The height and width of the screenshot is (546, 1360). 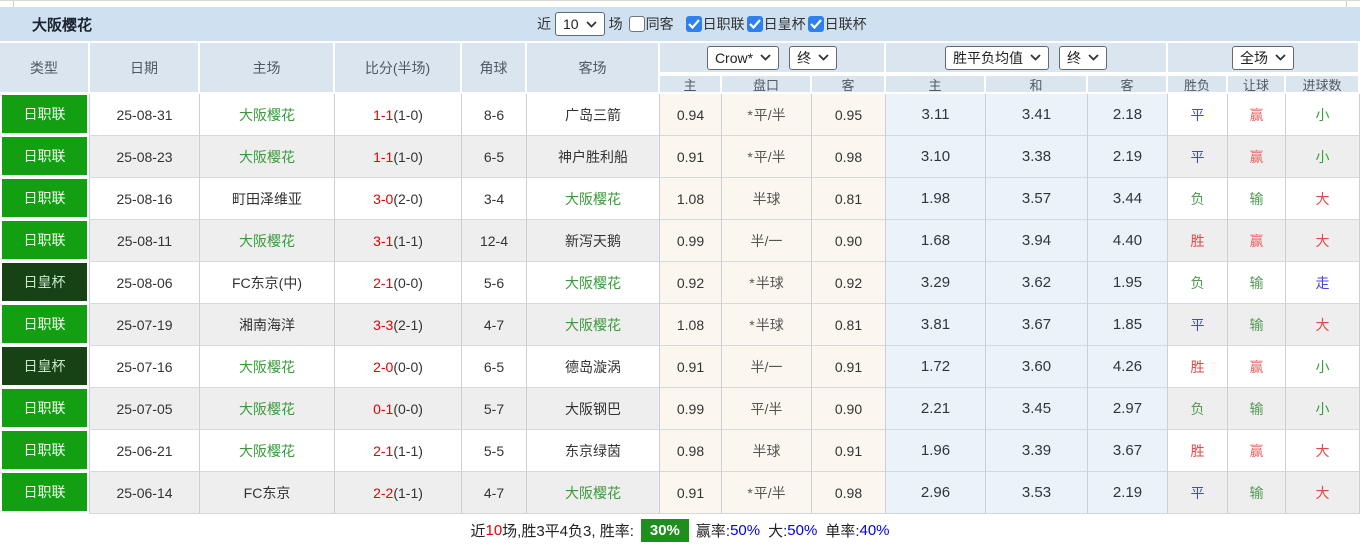 I want to click on emperor-cup-checkbox, so click(x=754, y=24).